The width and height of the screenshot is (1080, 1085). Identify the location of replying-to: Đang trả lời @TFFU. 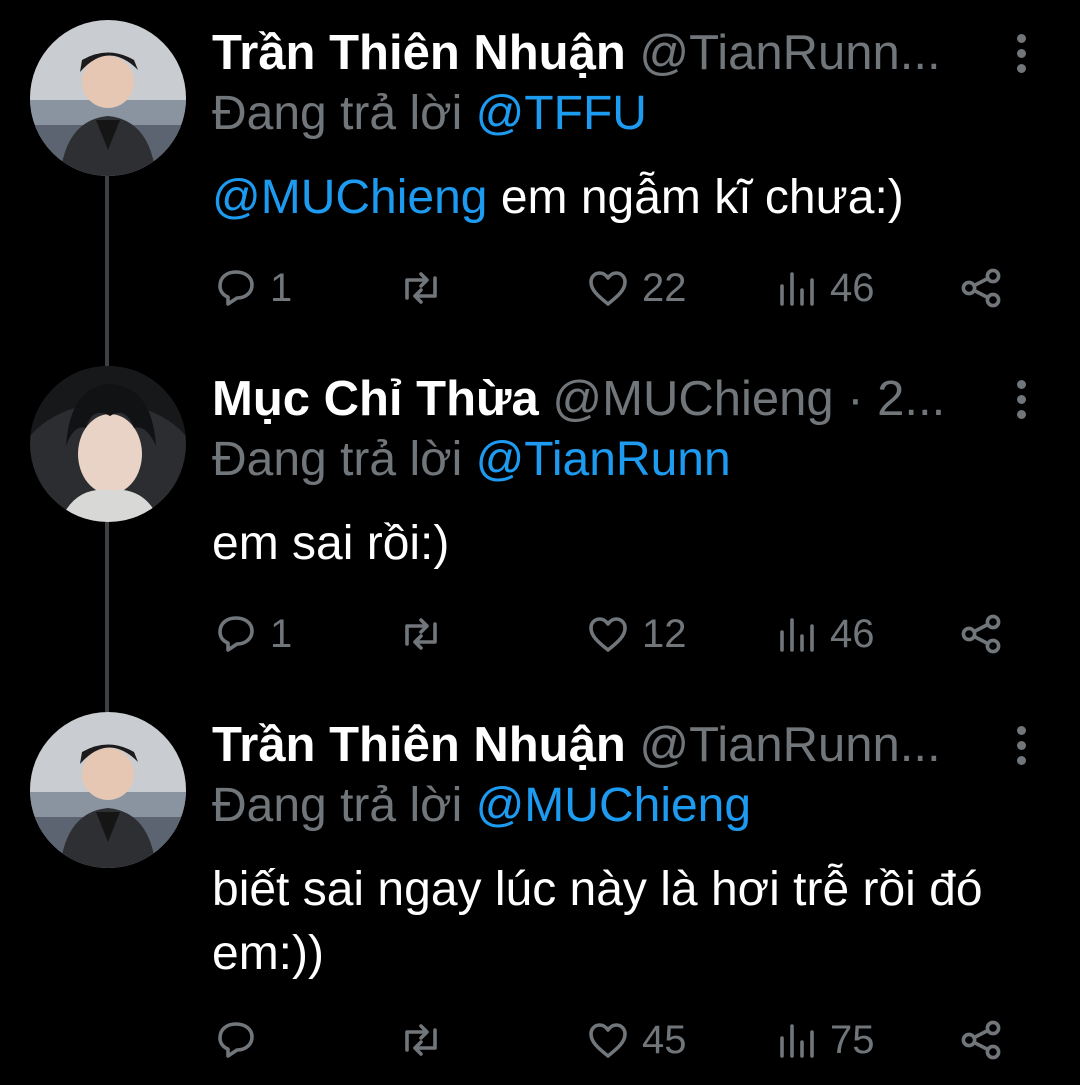
(429, 114).